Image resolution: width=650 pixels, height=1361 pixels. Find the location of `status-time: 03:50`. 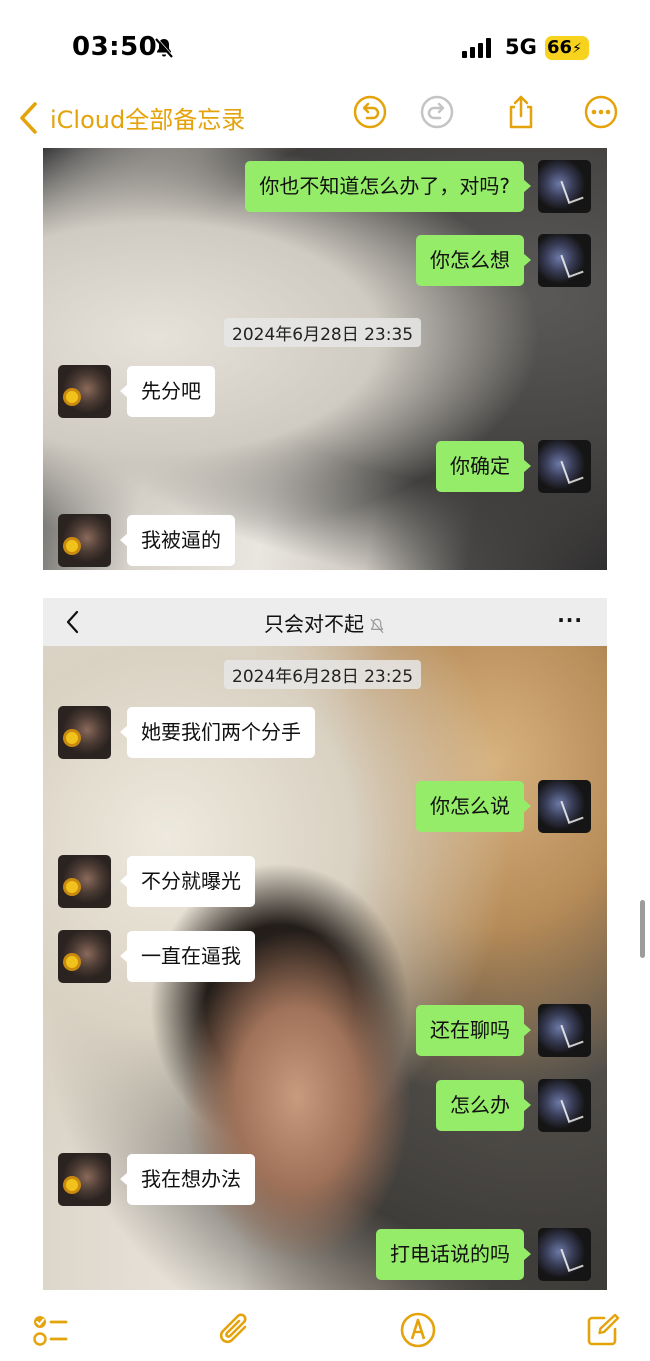

status-time: 03:50 is located at coordinates (115, 47).